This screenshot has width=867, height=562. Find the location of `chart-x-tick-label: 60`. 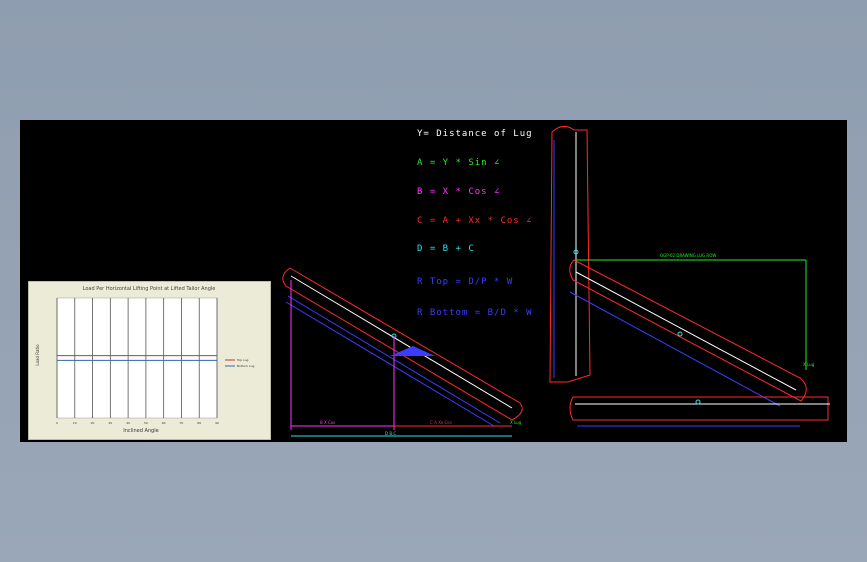

chart-x-tick-label: 60 is located at coordinates (164, 423).